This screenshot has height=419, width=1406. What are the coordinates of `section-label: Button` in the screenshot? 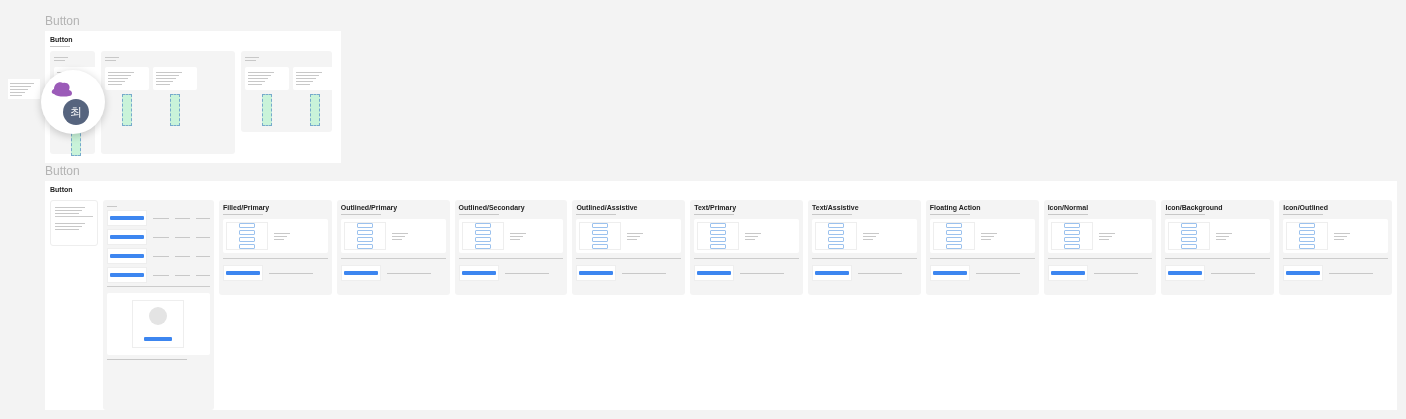 It's located at (63, 171).